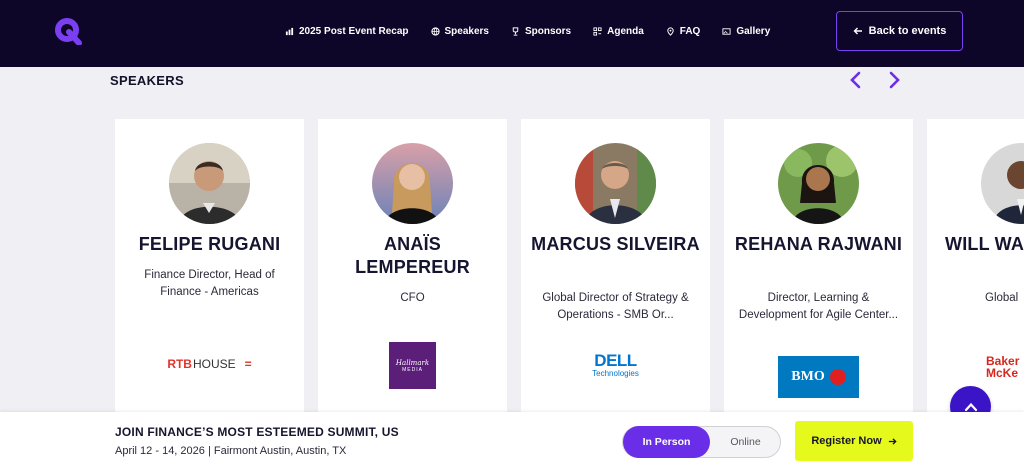 The height and width of the screenshot is (465, 1024). I want to click on register-now-button: Register Now, so click(854, 441).